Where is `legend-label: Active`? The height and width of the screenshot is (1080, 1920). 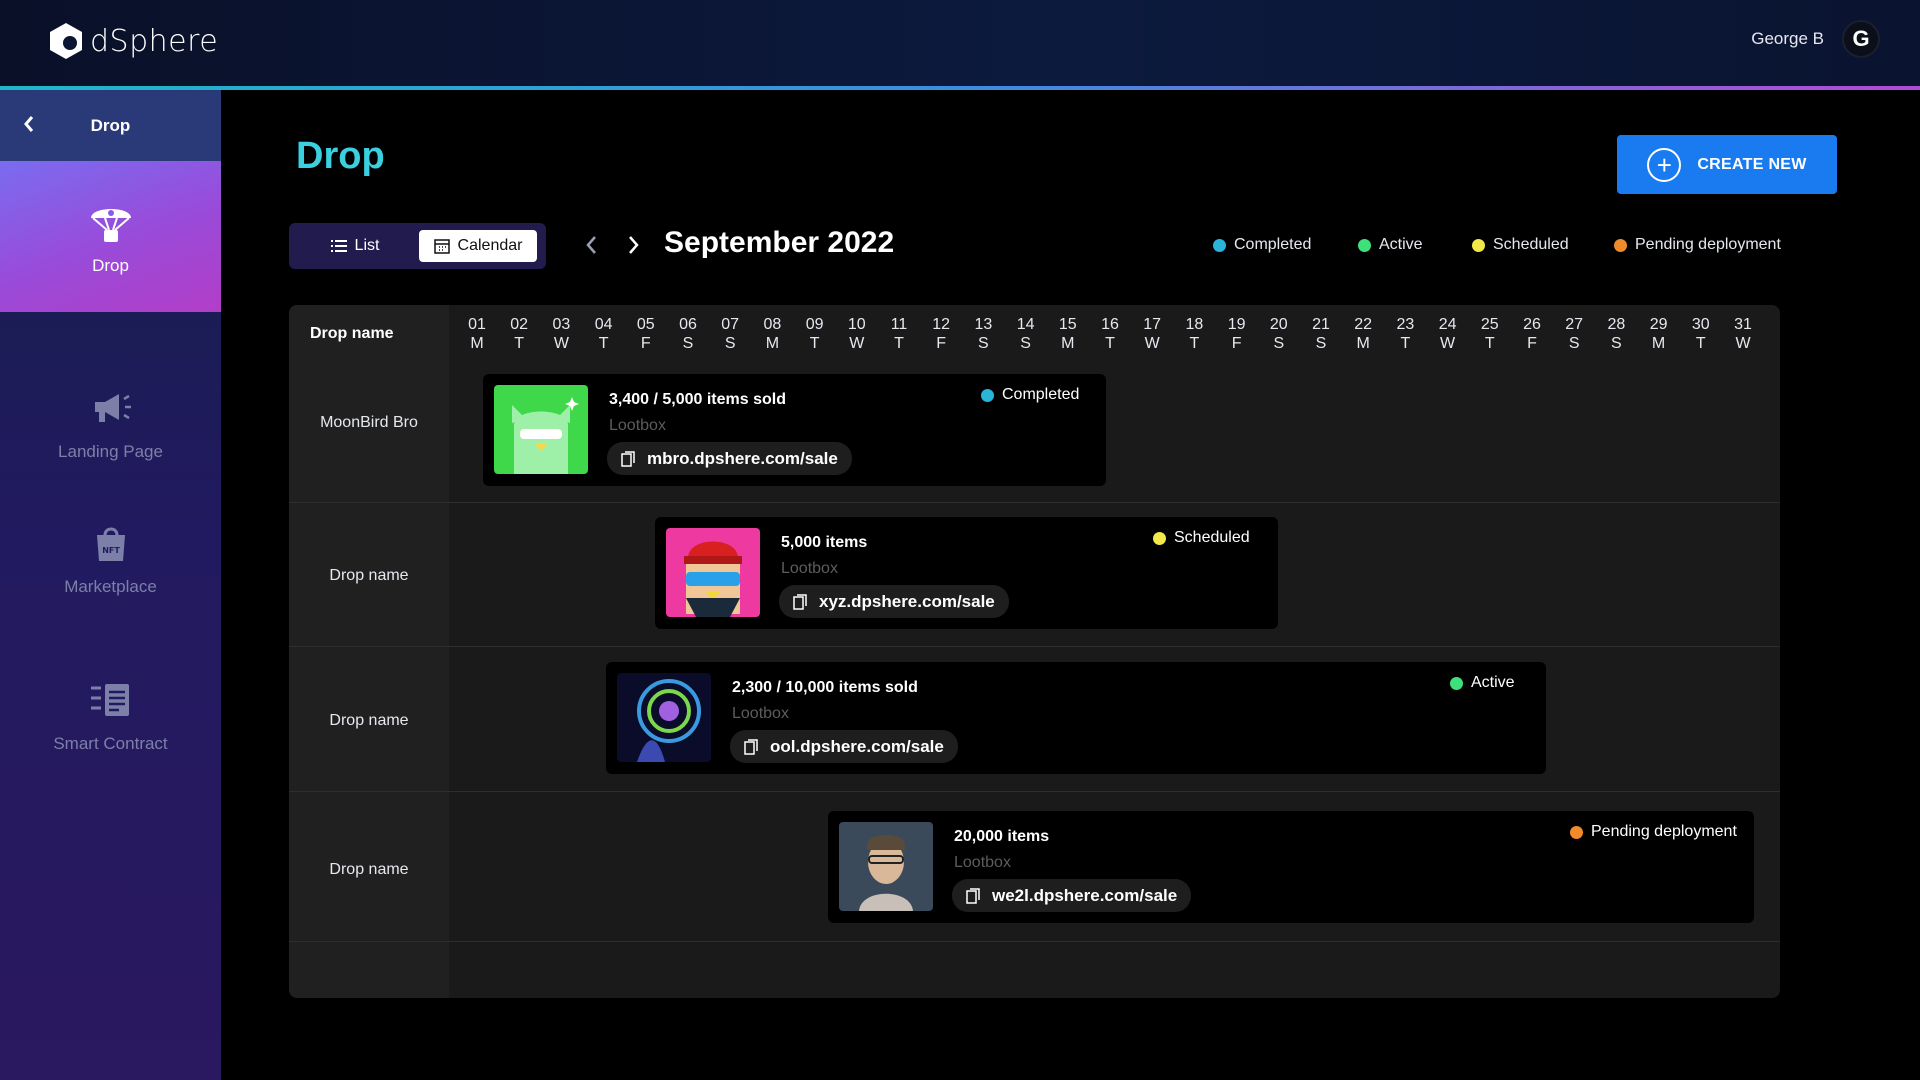 legend-label: Active is located at coordinates (1401, 244).